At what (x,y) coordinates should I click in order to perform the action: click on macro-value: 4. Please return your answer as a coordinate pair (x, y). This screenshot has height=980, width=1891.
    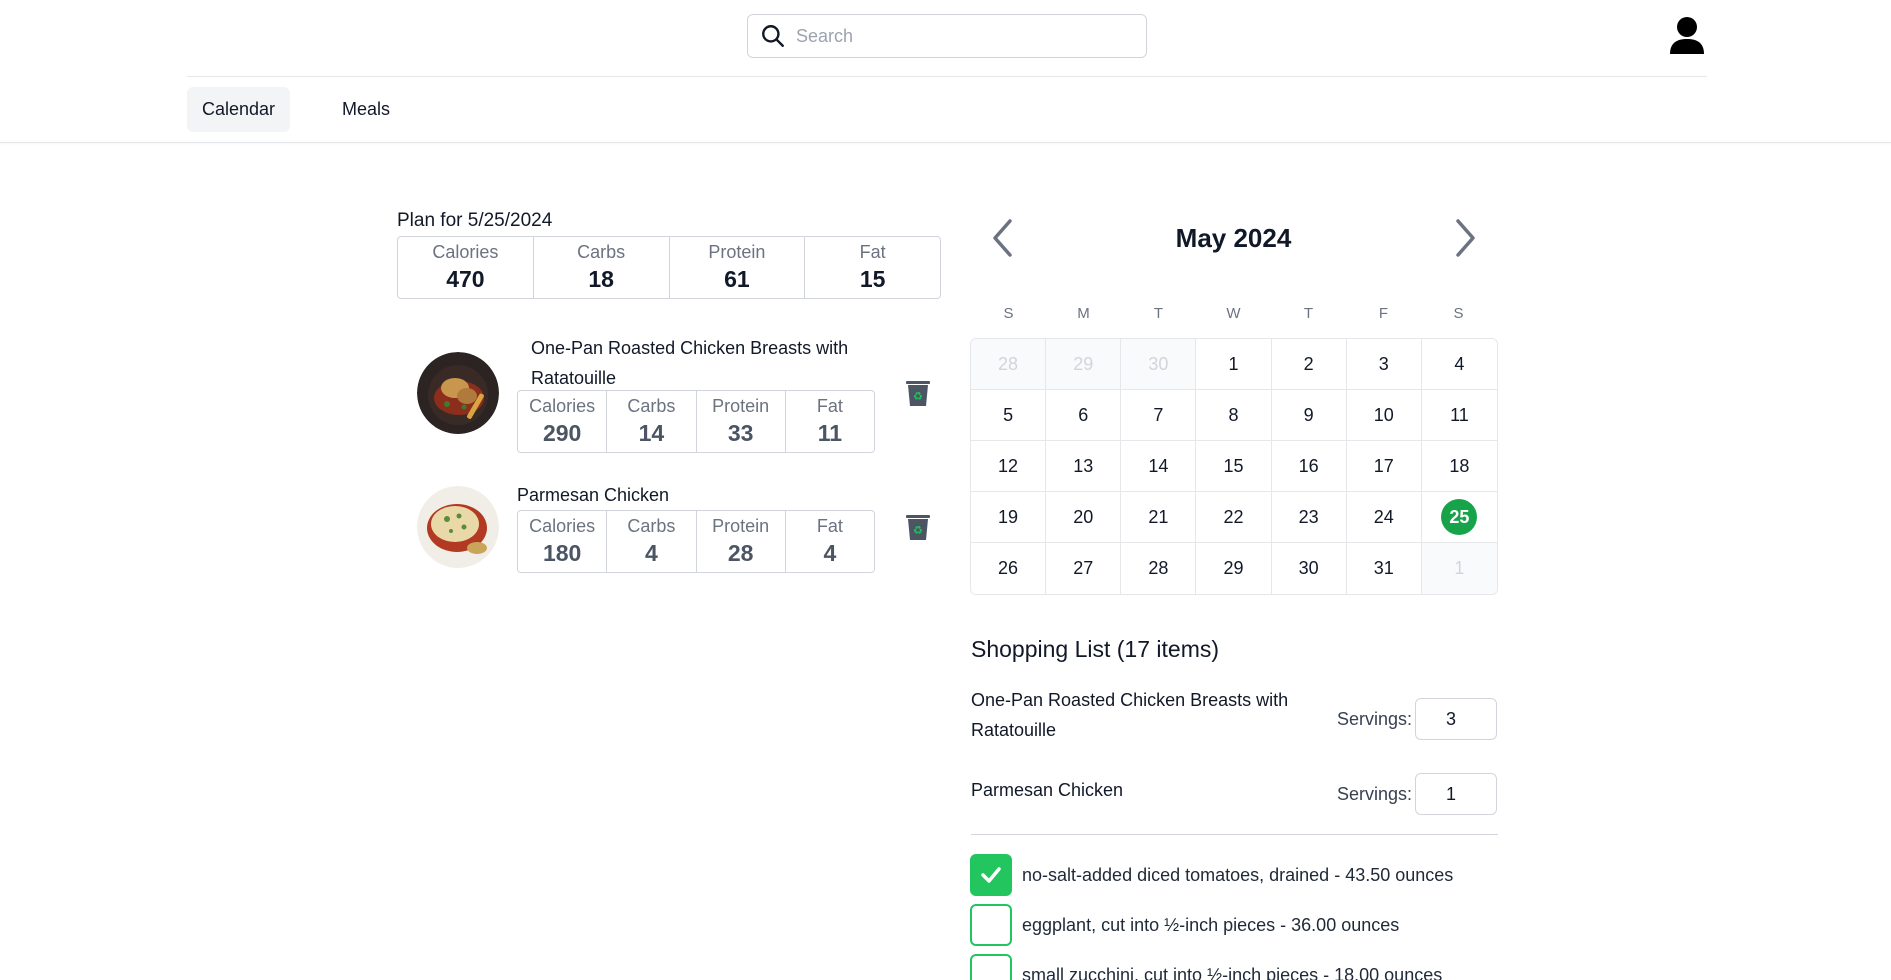
    Looking at the image, I should click on (830, 553).